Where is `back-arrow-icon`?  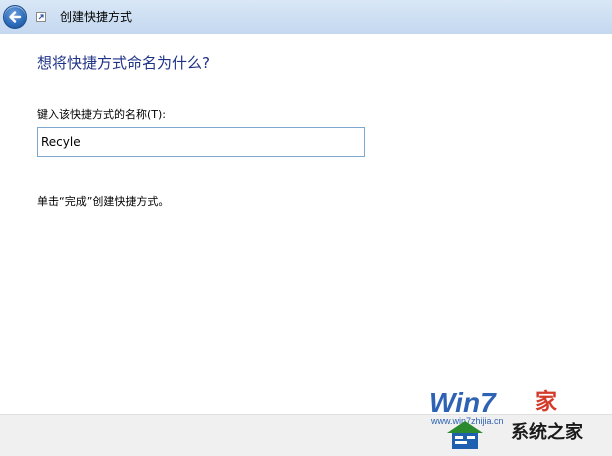 back-arrow-icon is located at coordinates (15, 17).